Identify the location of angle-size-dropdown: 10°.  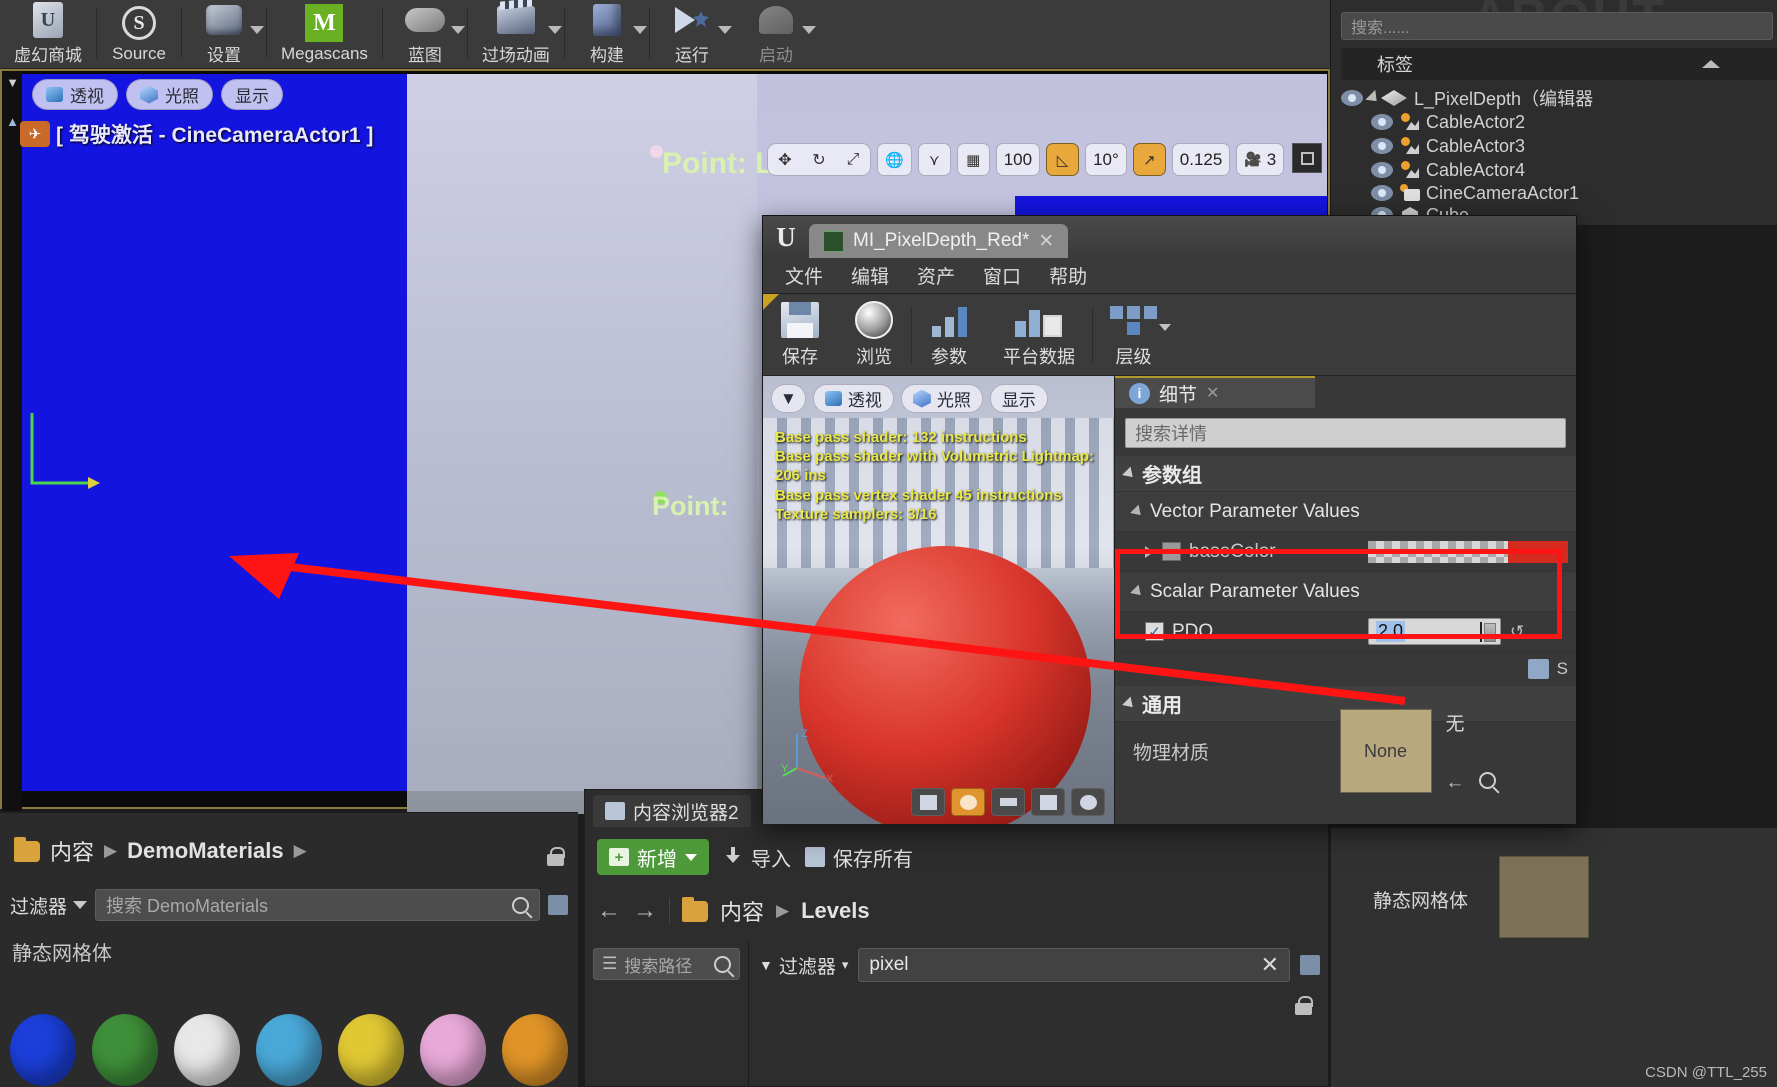
(1106, 159).